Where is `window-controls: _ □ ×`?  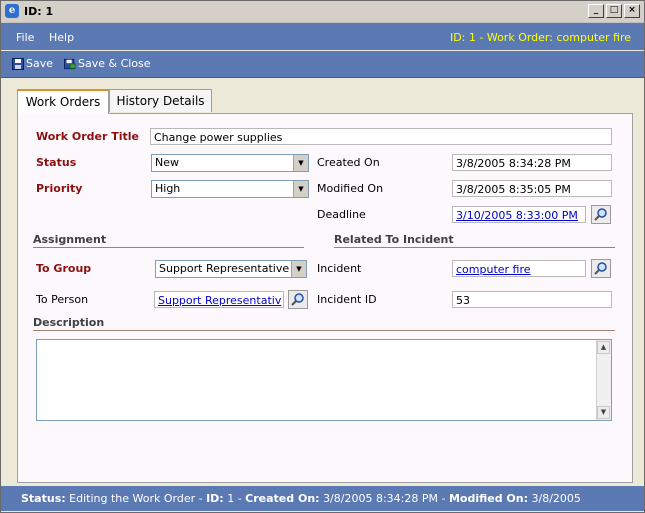 window-controls: _ □ × is located at coordinates (614, 11).